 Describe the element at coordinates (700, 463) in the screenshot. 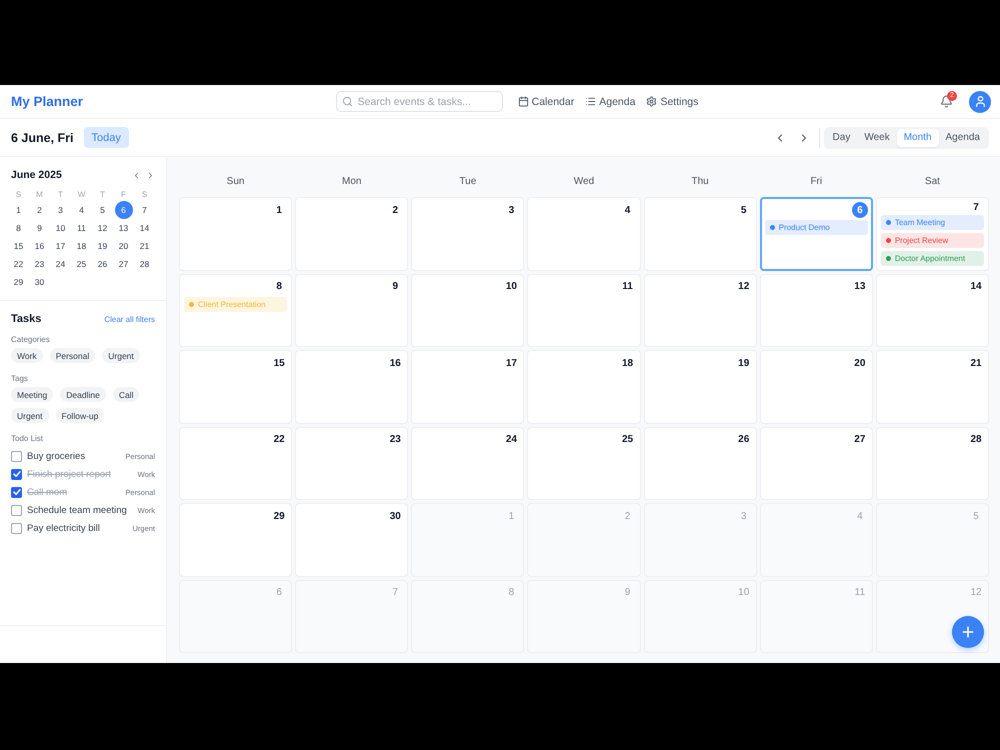

I see `calendar-day-cell: 26` at that location.